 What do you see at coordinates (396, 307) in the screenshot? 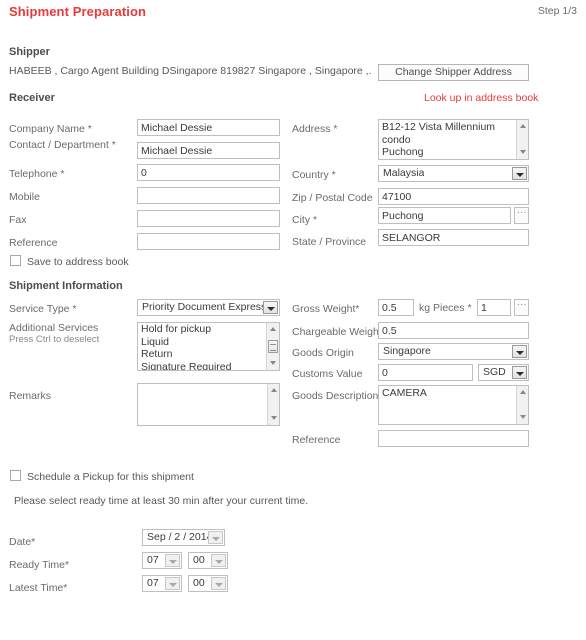
I see `gross-weight-input` at bounding box center [396, 307].